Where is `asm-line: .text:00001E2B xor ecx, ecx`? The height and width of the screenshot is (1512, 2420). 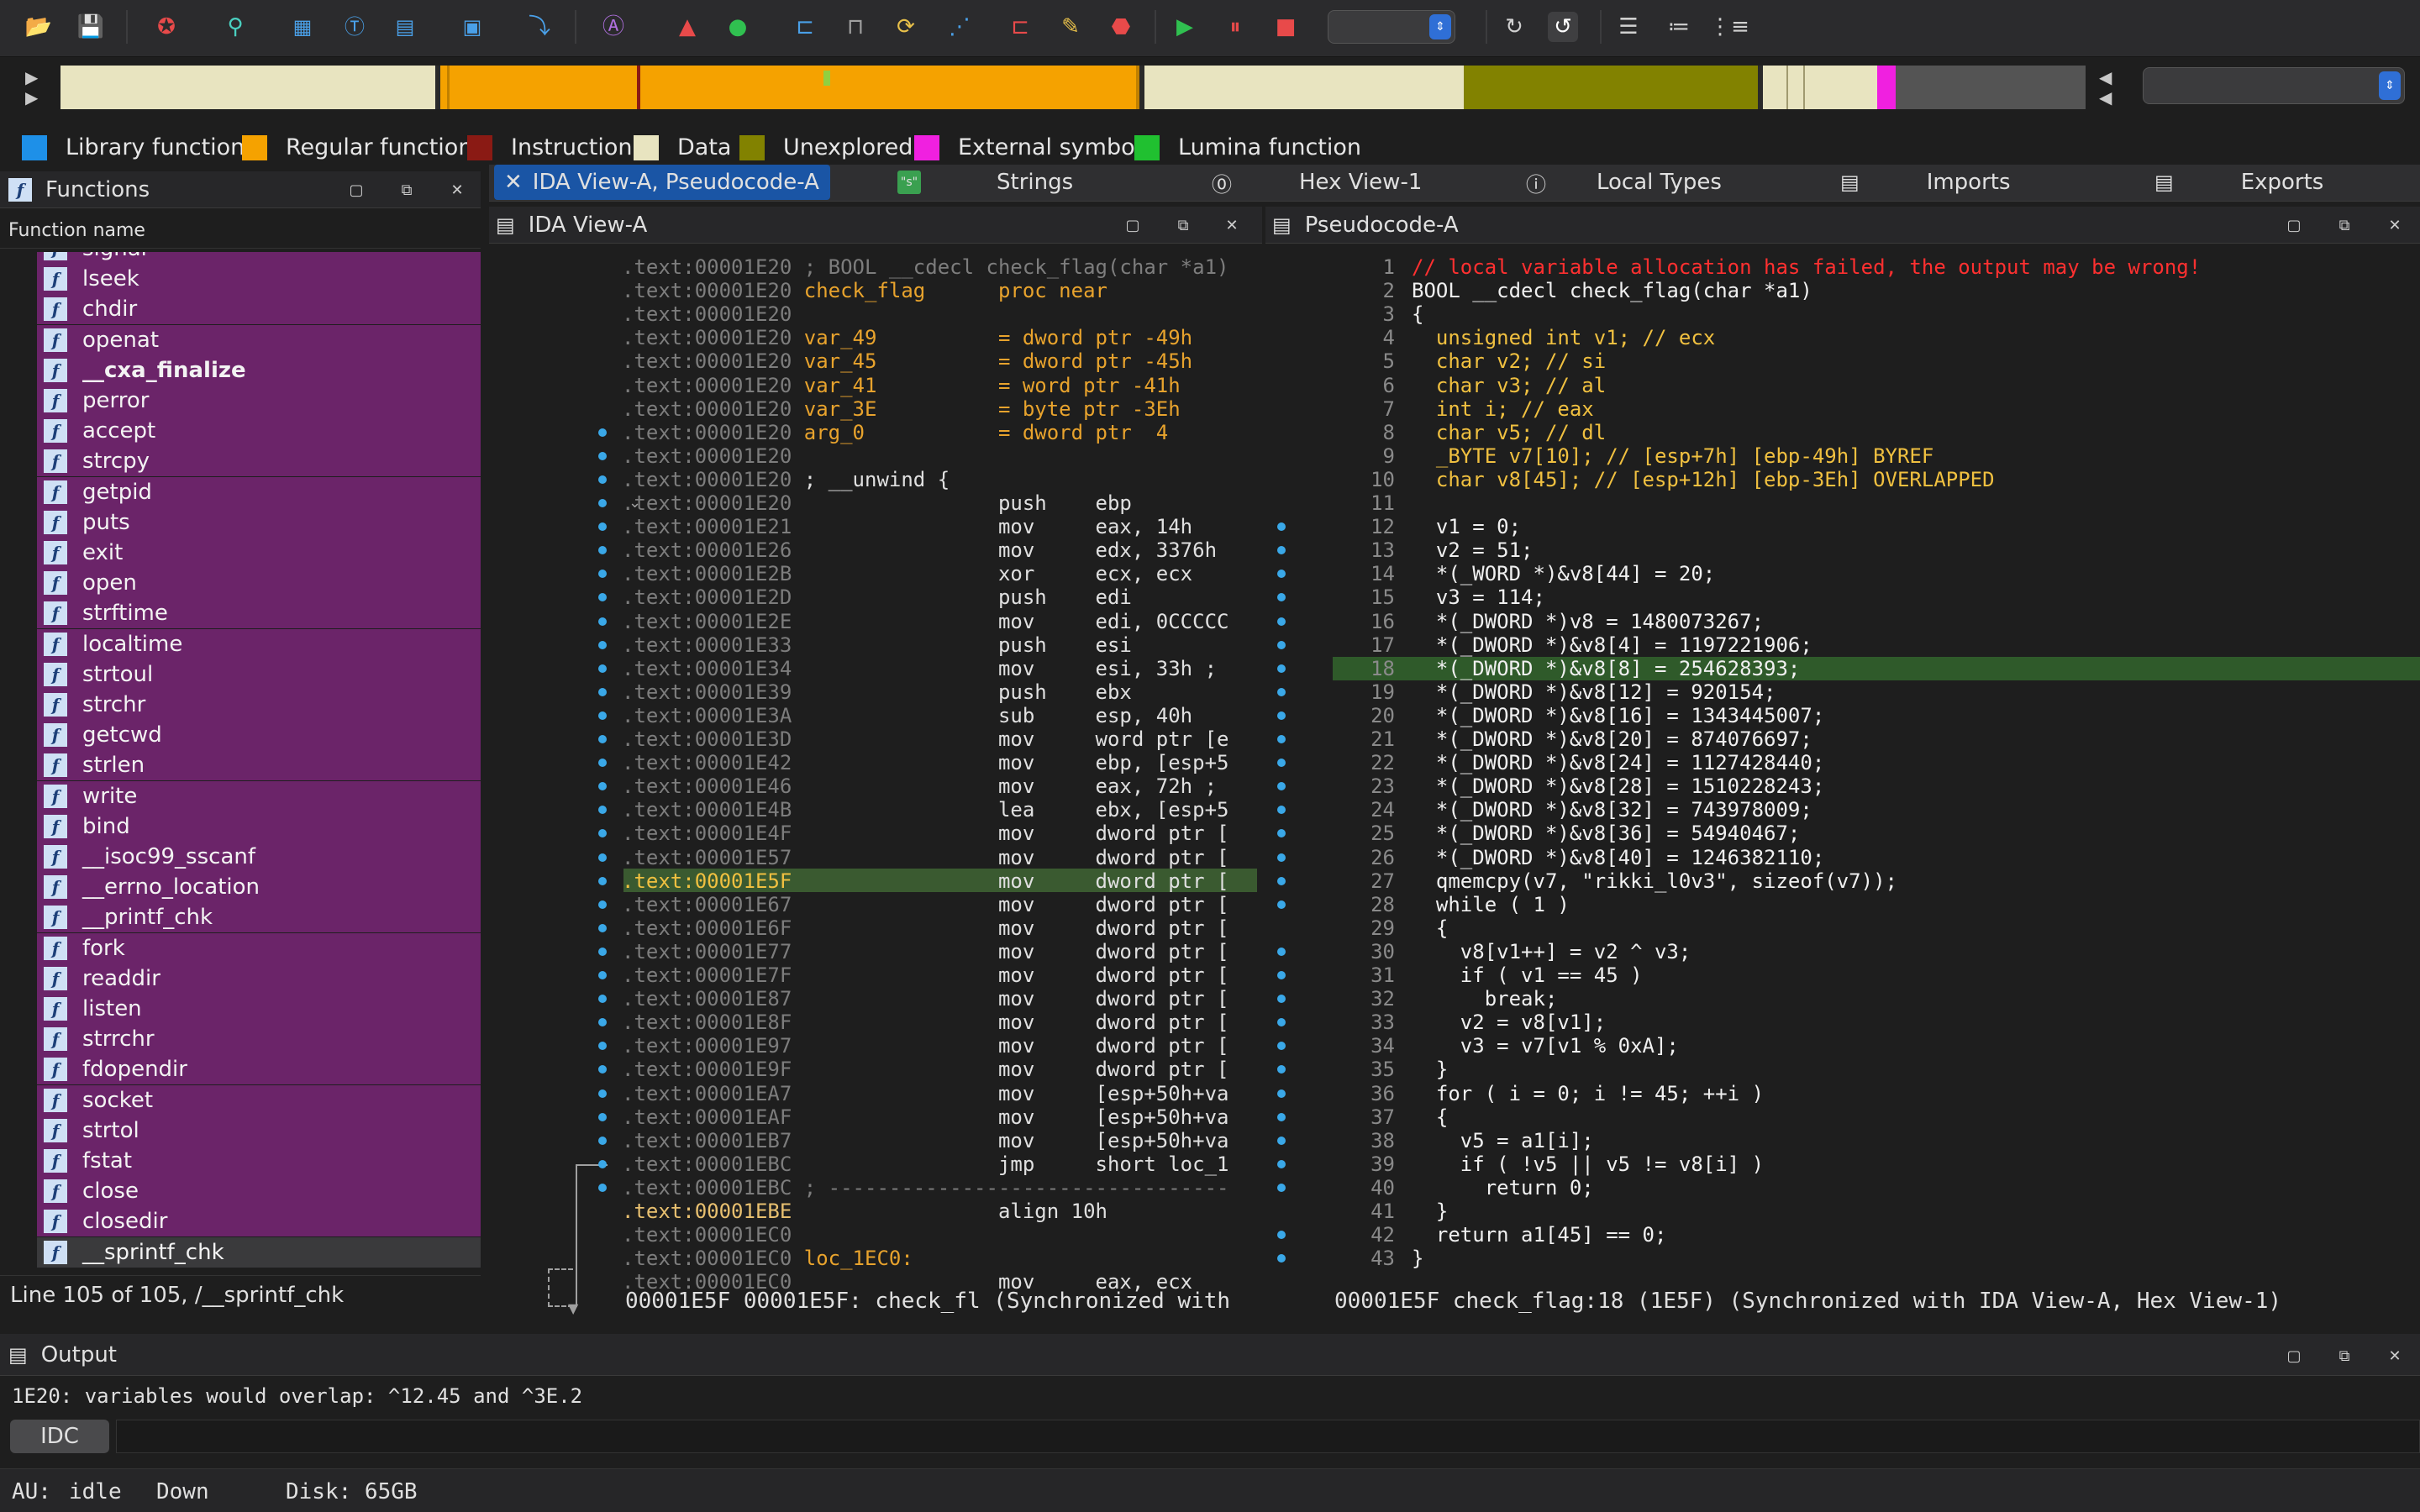
asm-line: .text:00001E2B xor ecx, ecx is located at coordinates (941, 573).